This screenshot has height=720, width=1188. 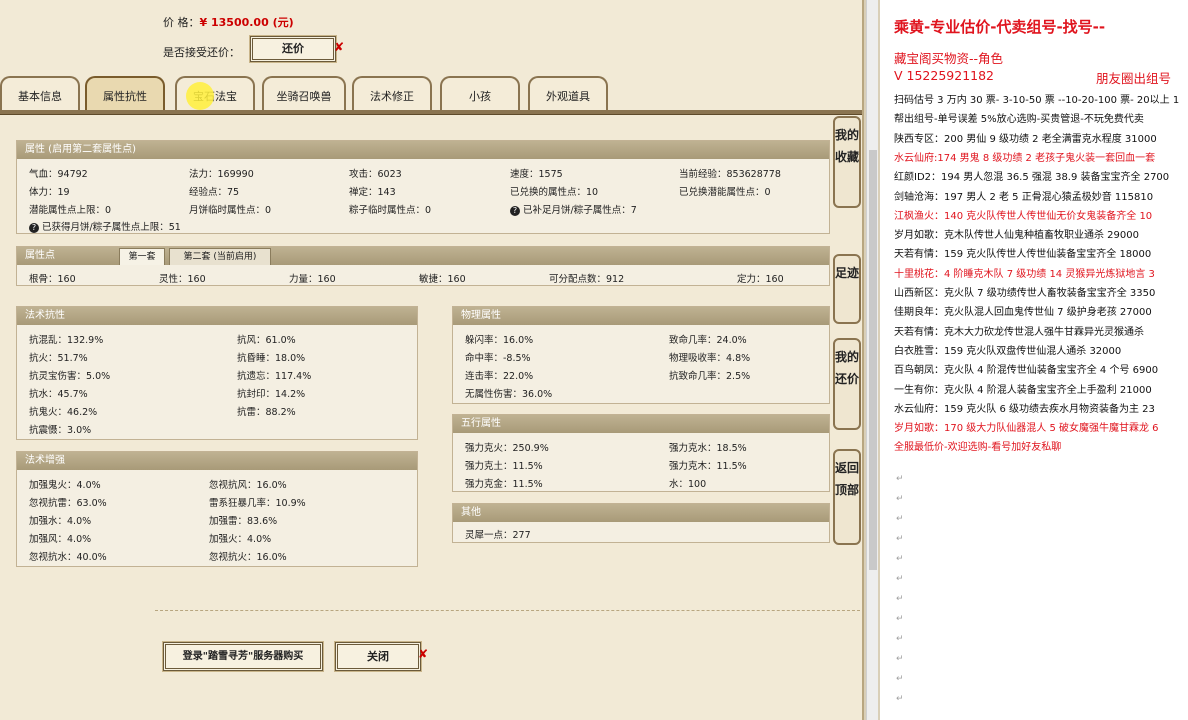 What do you see at coordinates (554, 192) in the screenshot?
I see `attr-cell: 已兑换的属性点：10` at bounding box center [554, 192].